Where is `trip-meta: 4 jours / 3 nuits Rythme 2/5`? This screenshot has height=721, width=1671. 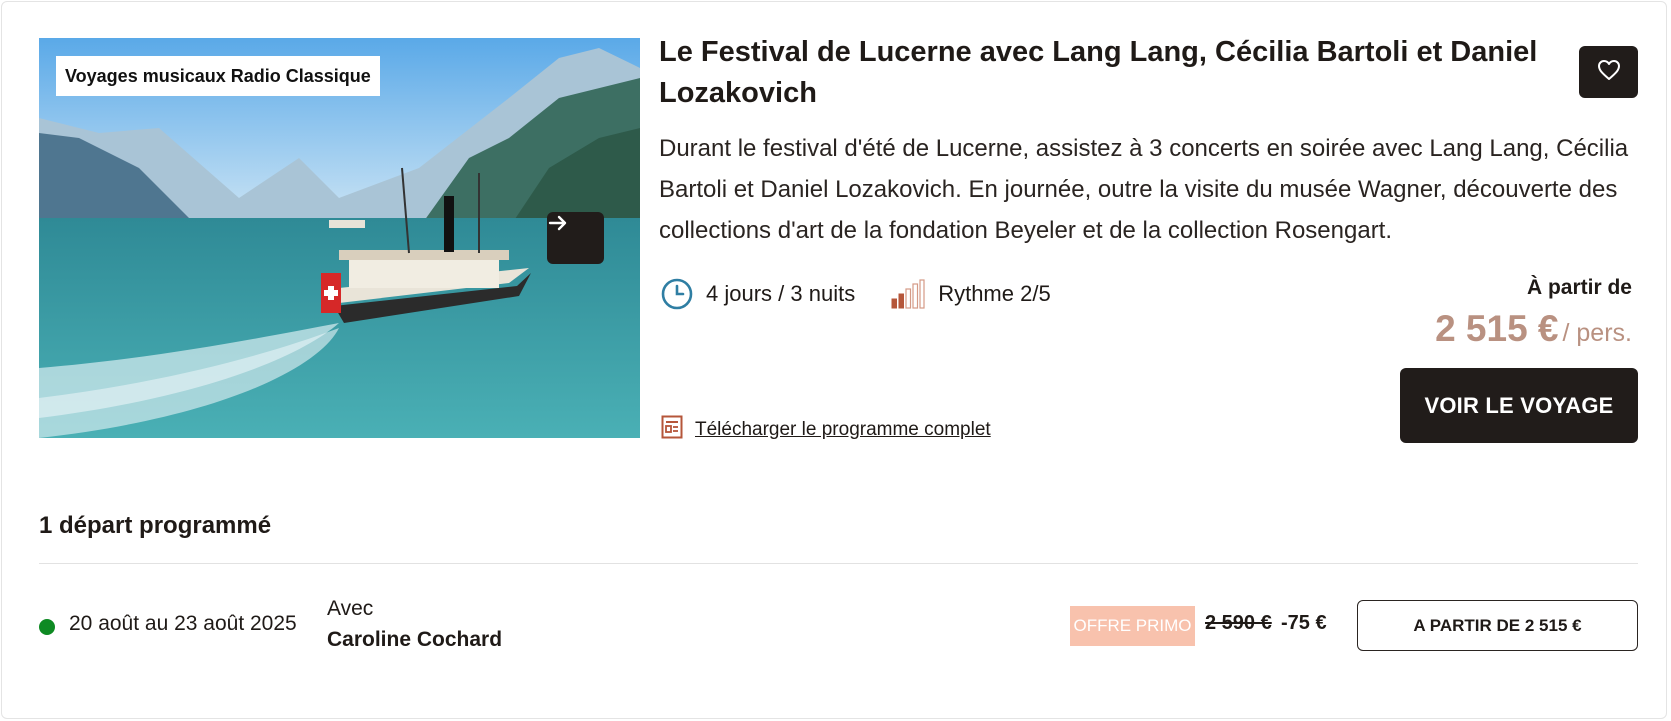
trip-meta: 4 jours / 3 nuits Rythme 2/5 is located at coordinates (856, 294).